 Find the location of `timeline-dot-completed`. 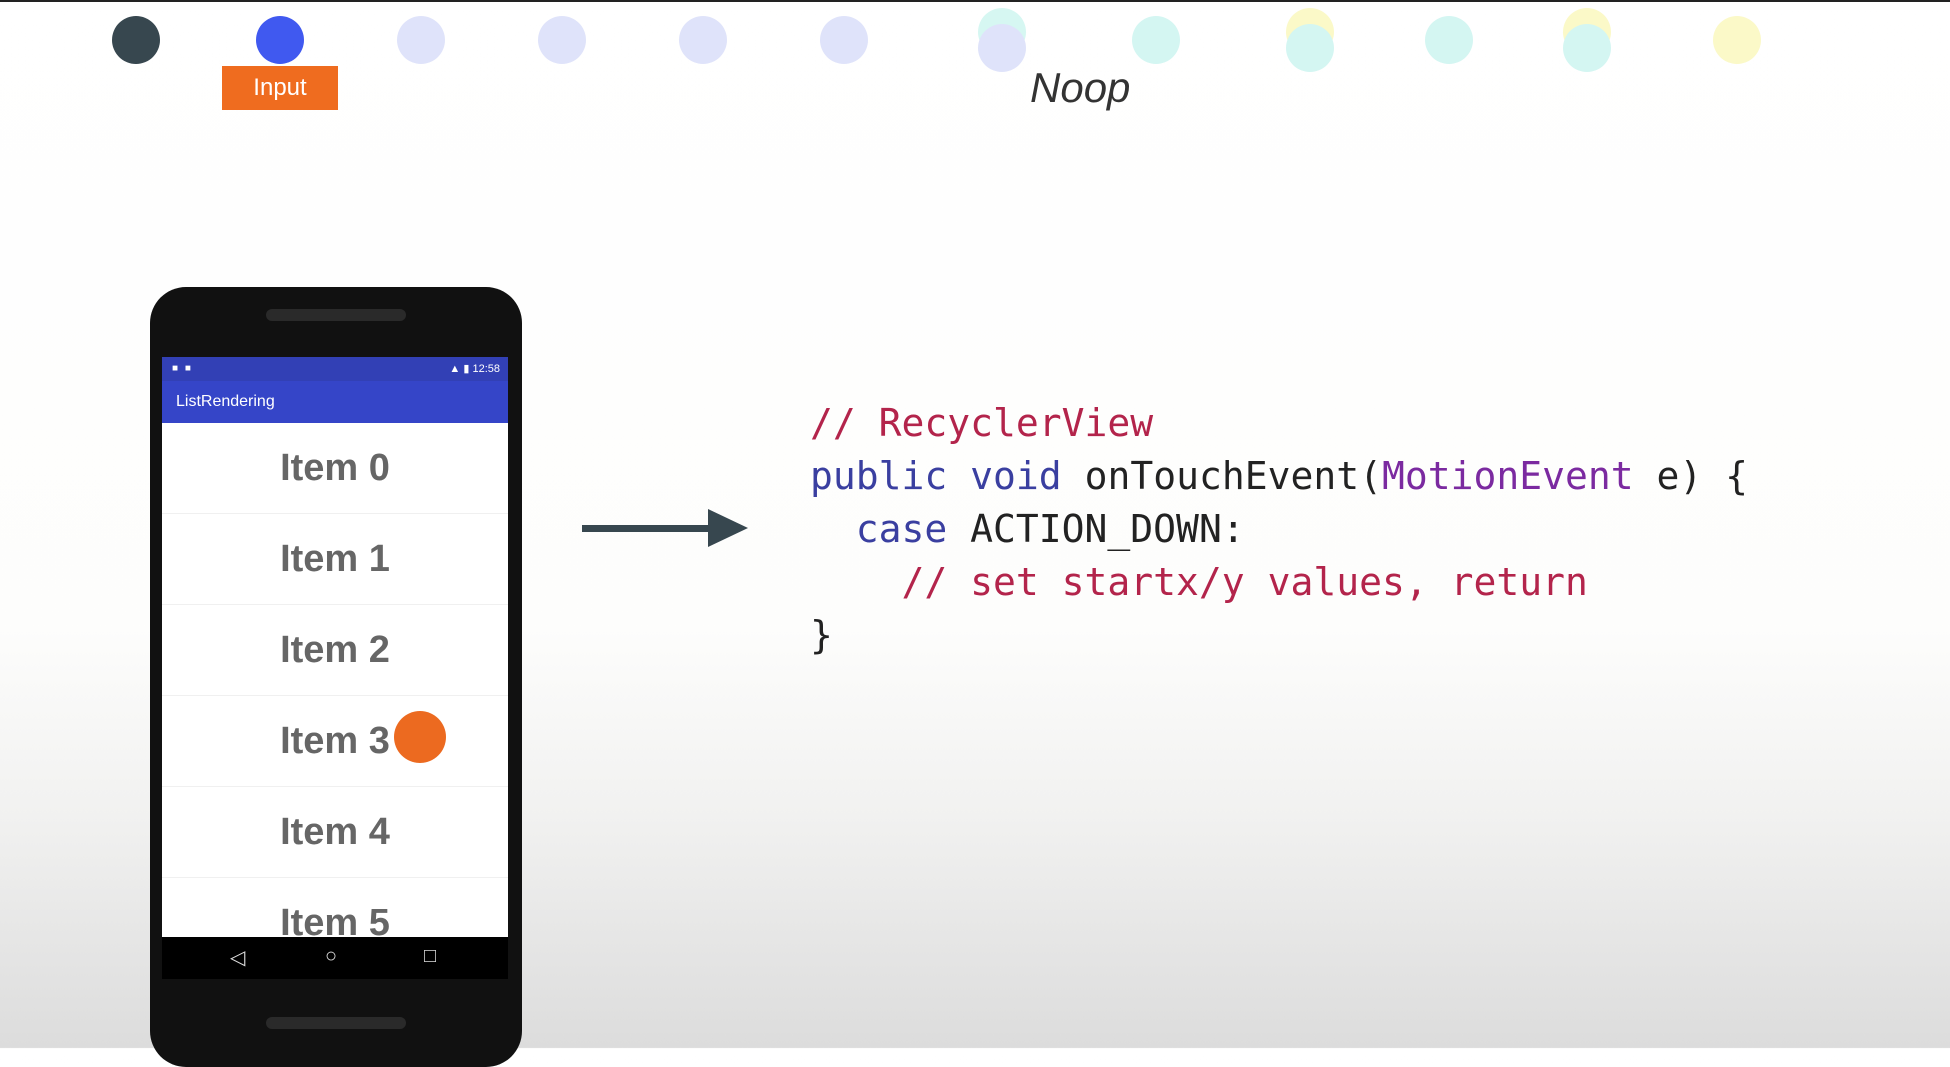

timeline-dot-completed is located at coordinates (136, 40).